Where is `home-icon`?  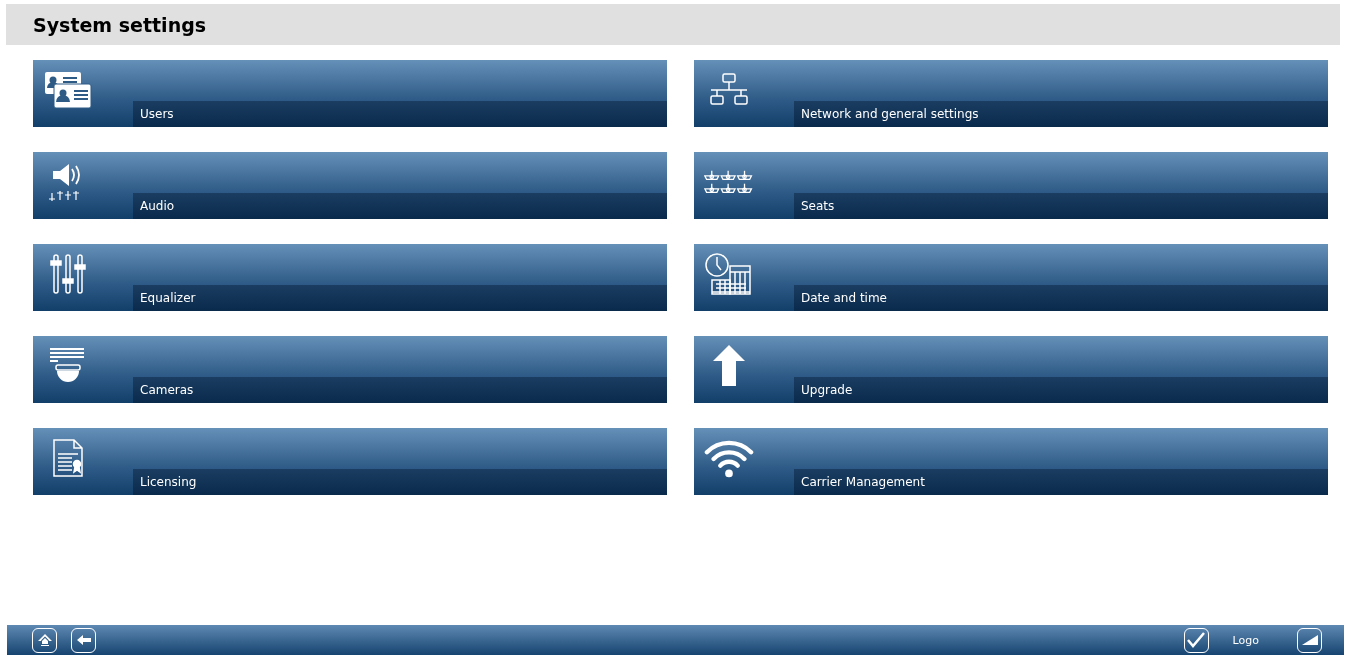
home-icon is located at coordinates (44, 640).